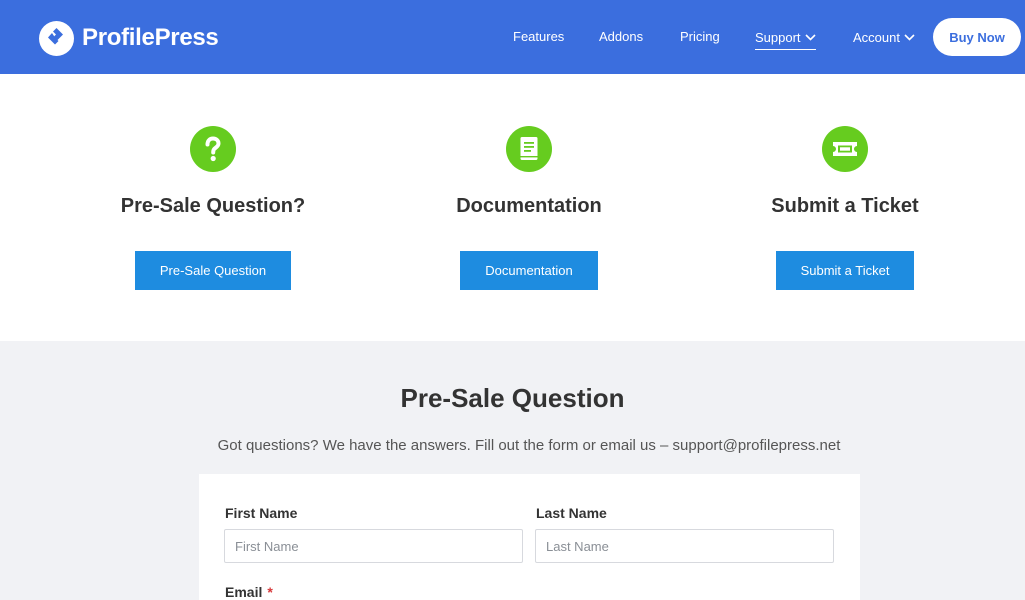  What do you see at coordinates (845, 149) in the screenshot?
I see `ticket-icon` at bounding box center [845, 149].